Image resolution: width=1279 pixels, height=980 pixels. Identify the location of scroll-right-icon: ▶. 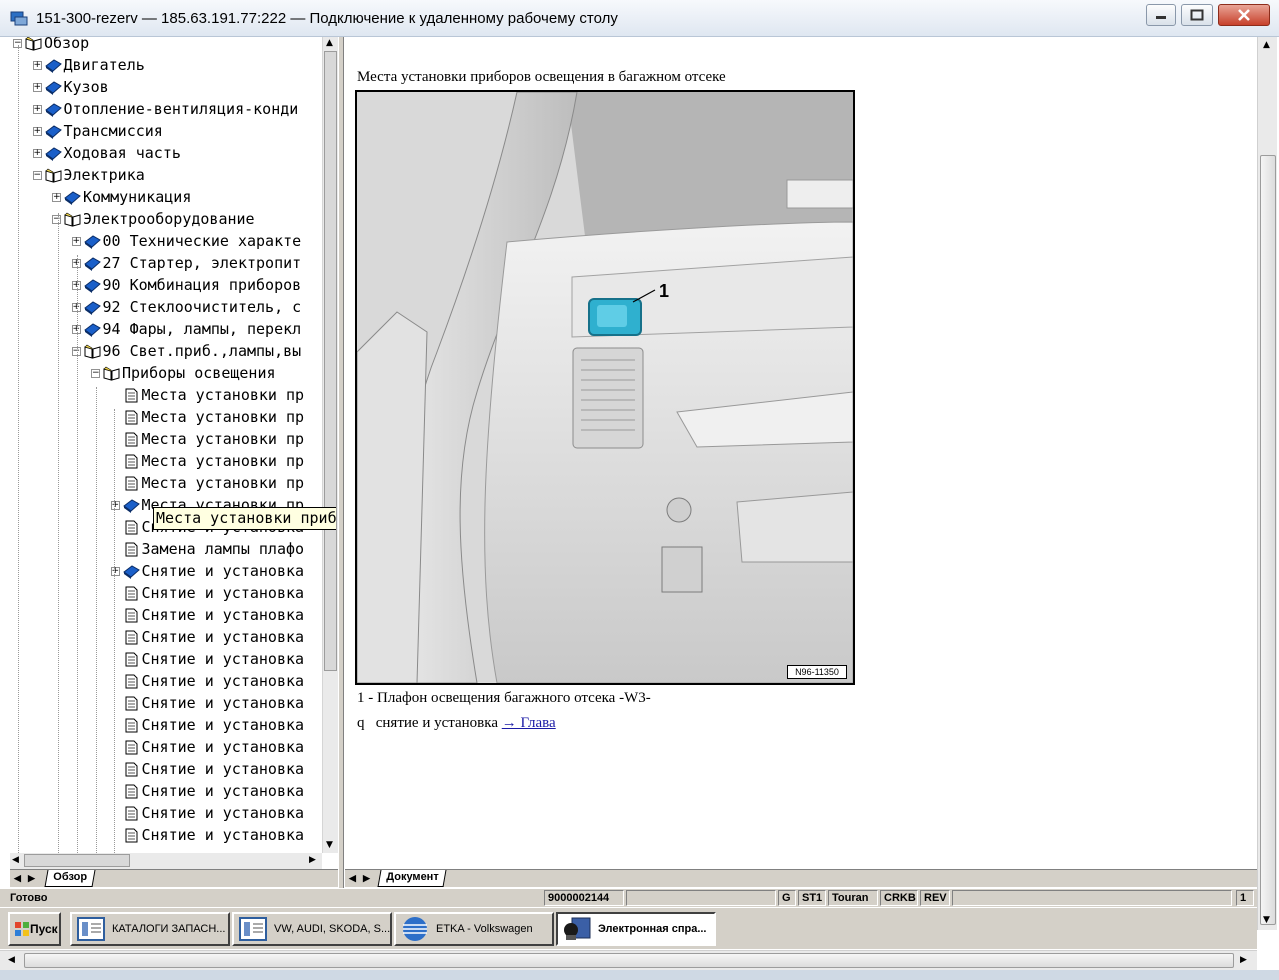
(312, 860).